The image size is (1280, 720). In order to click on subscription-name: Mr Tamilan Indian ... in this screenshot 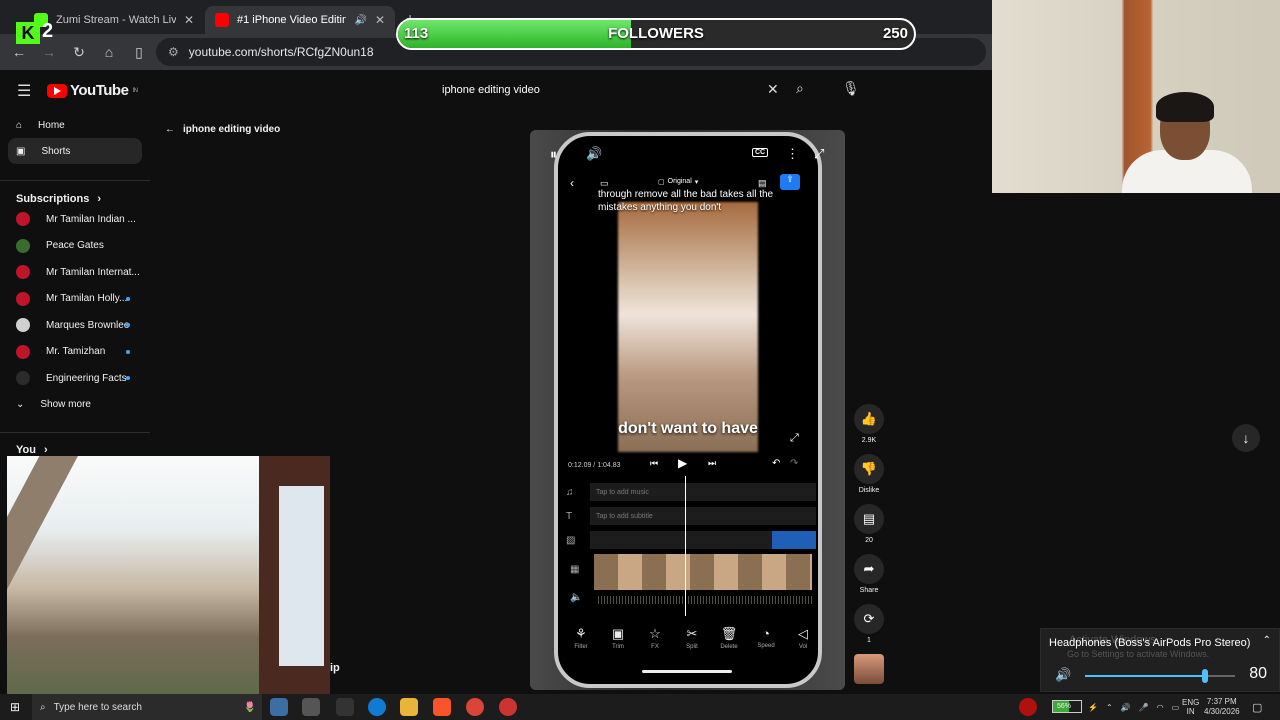, I will do `click(91, 219)`.